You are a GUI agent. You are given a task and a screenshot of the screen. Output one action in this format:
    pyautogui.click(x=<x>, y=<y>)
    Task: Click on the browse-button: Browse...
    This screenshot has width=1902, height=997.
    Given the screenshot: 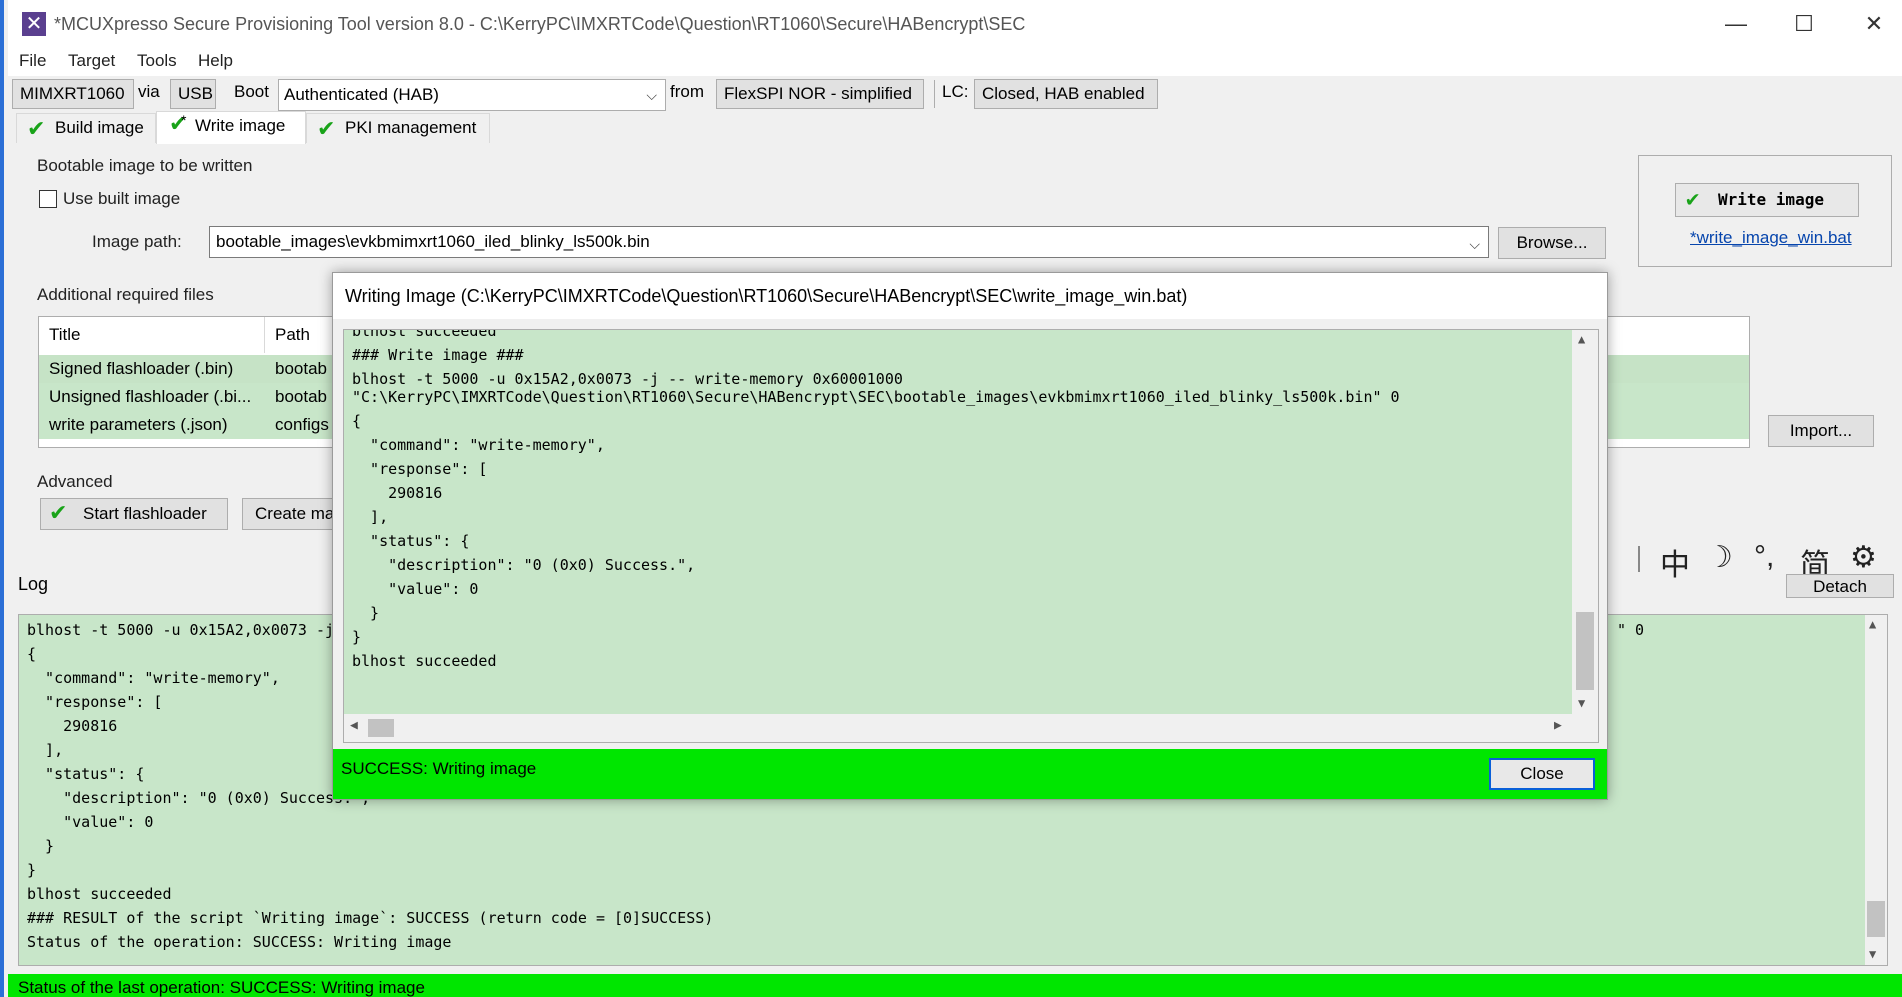 What is the action you would take?
    pyautogui.click(x=1552, y=243)
    